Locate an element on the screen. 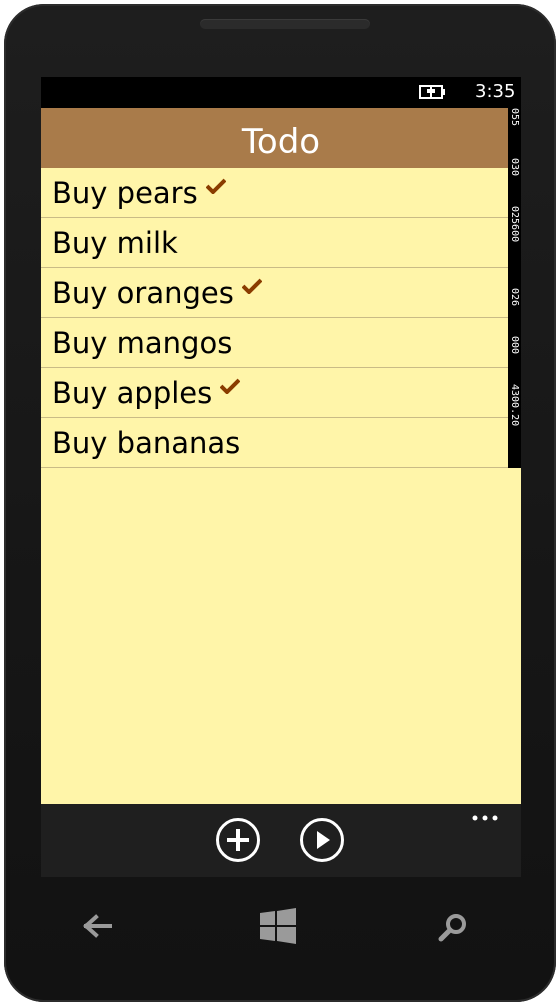  status-bar: 3:35 is located at coordinates (281, 92).